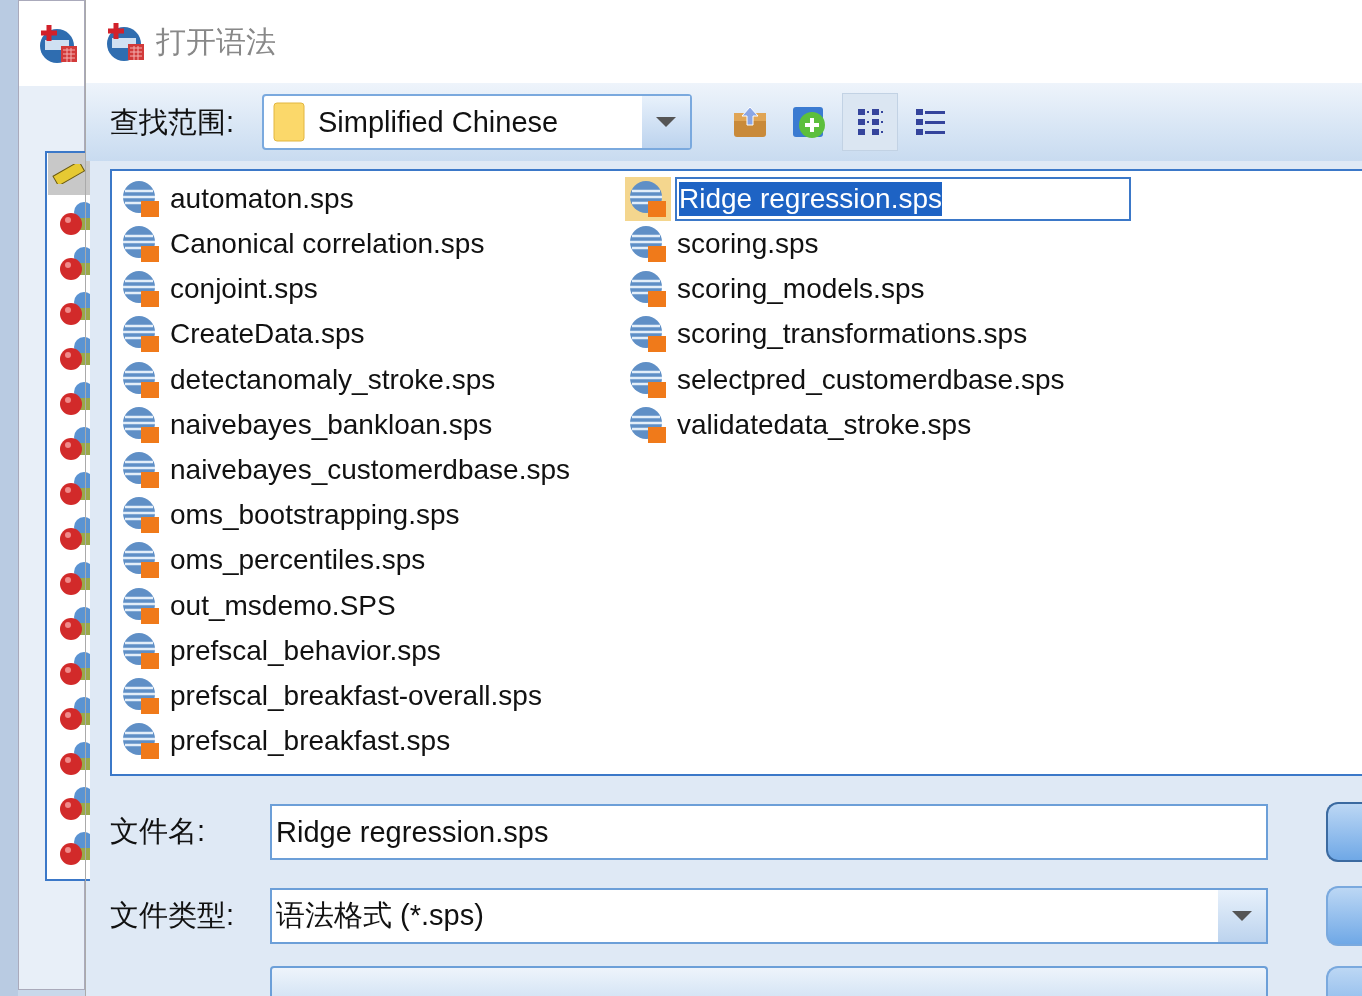 The image size is (1362, 996). What do you see at coordinates (769, 981) in the screenshot?
I see `dropdown-field` at bounding box center [769, 981].